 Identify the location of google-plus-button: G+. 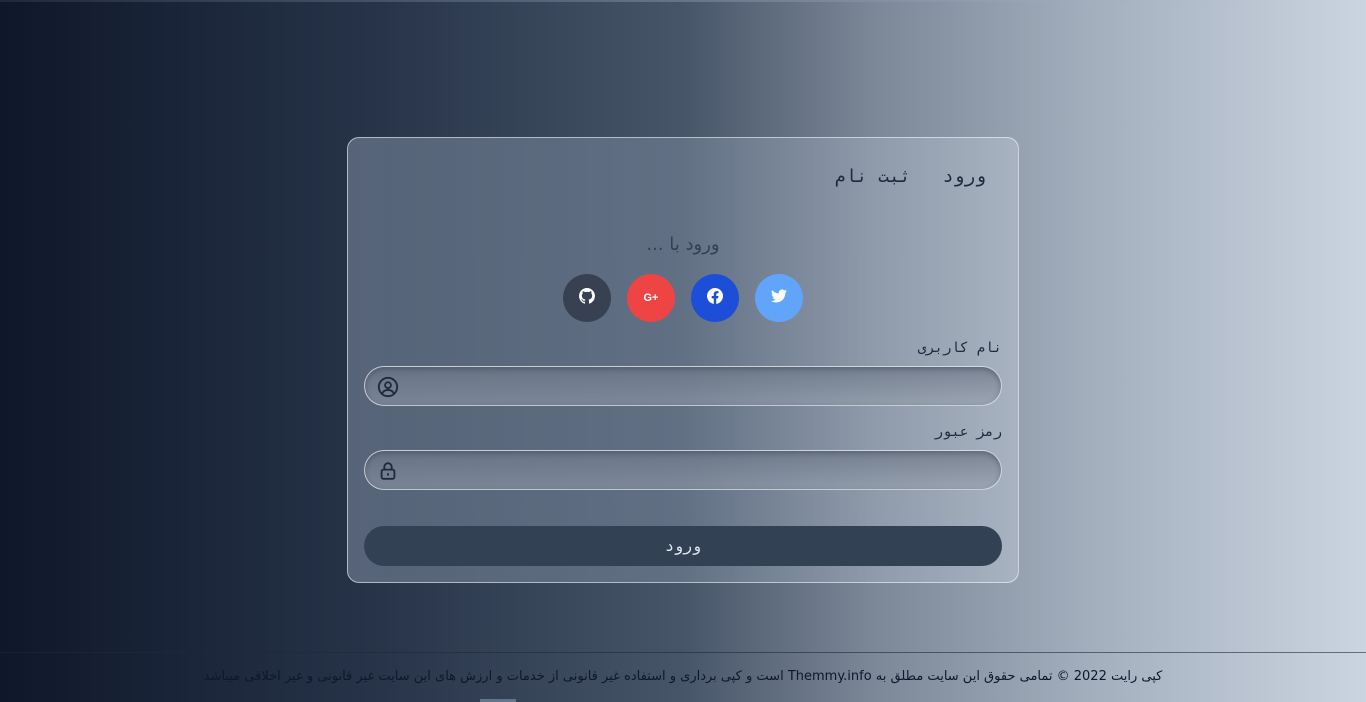
(651, 298).